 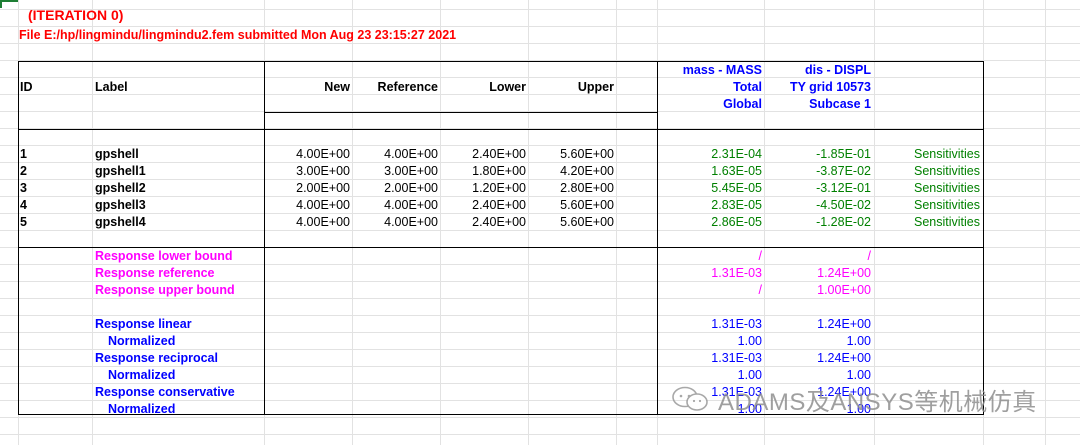 What do you see at coordinates (9, 4) in the screenshot?
I see `active-cell-marker` at bounding box center [9, 4].